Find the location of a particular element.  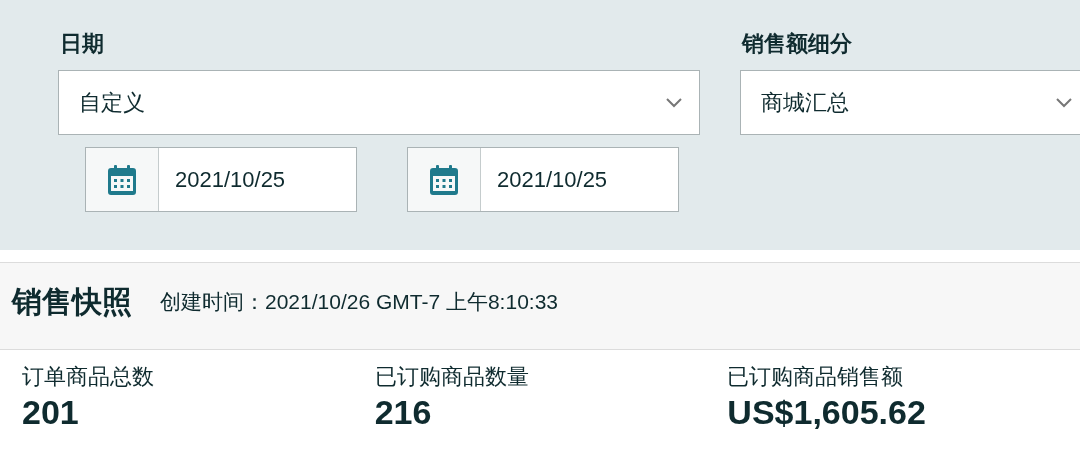

metric-label: 已订购商品销售额 is located at coordinates (816, 377).